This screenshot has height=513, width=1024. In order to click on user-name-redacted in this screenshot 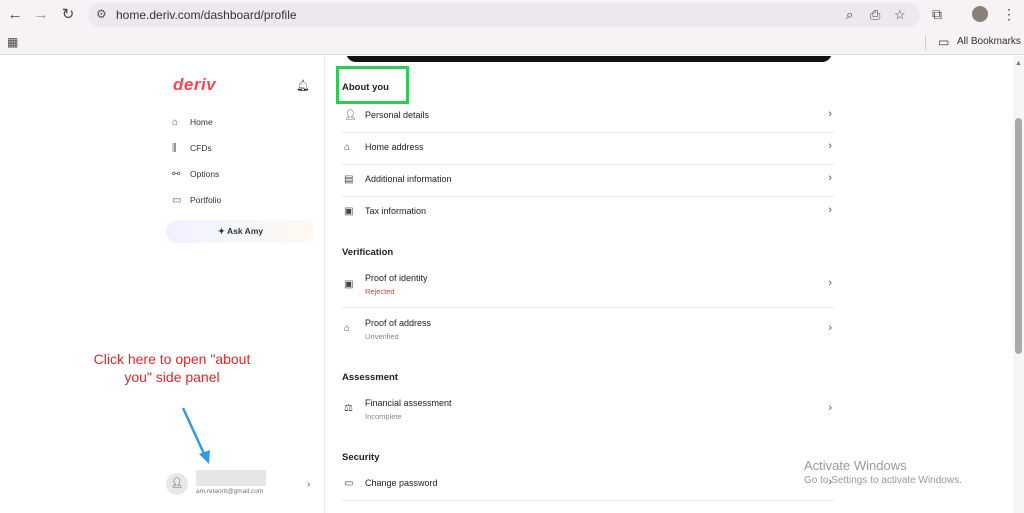, I will do `click(231, 478)`.